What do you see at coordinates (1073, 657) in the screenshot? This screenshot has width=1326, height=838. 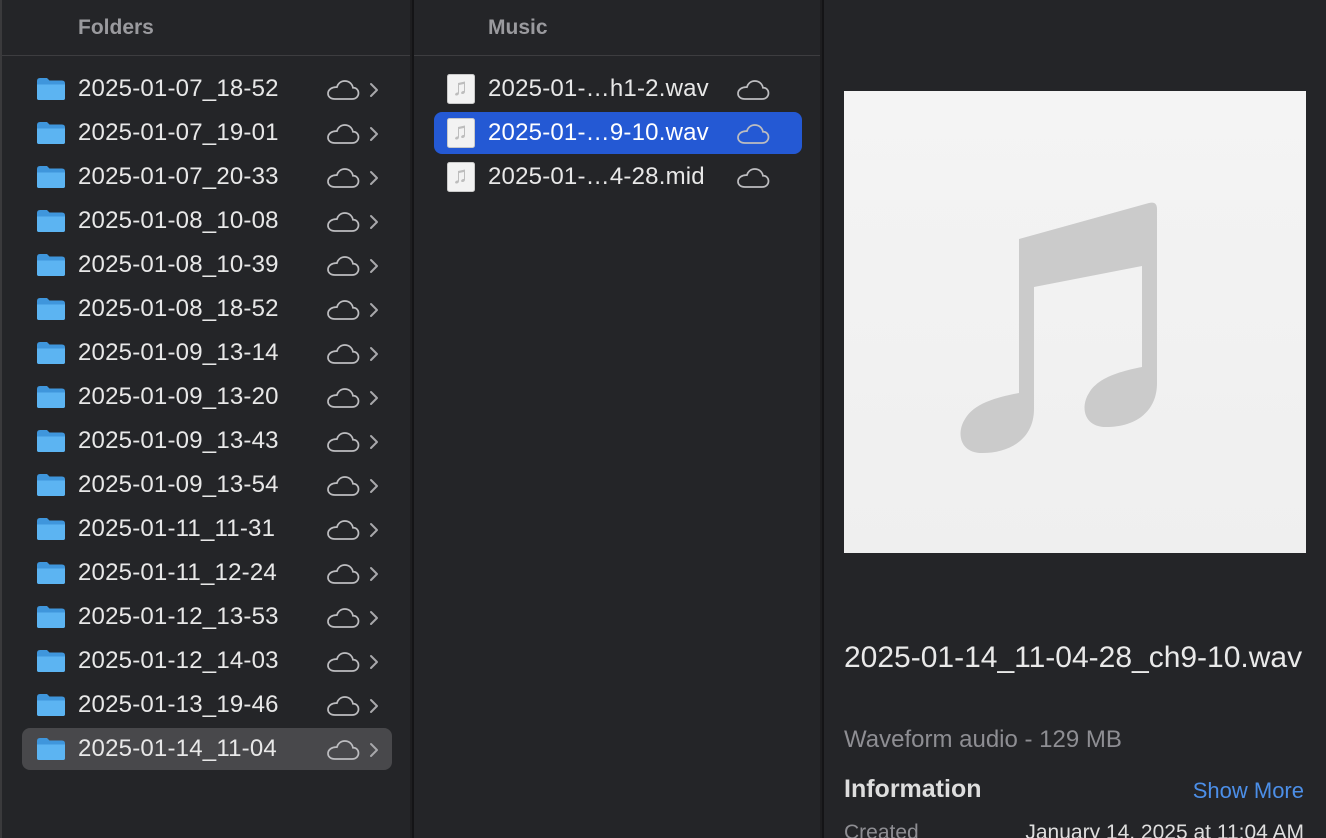 I see `preview-filename: 2025-01-14_11-04-28_ch9-10.wav` at bounding box center [1073, 657].